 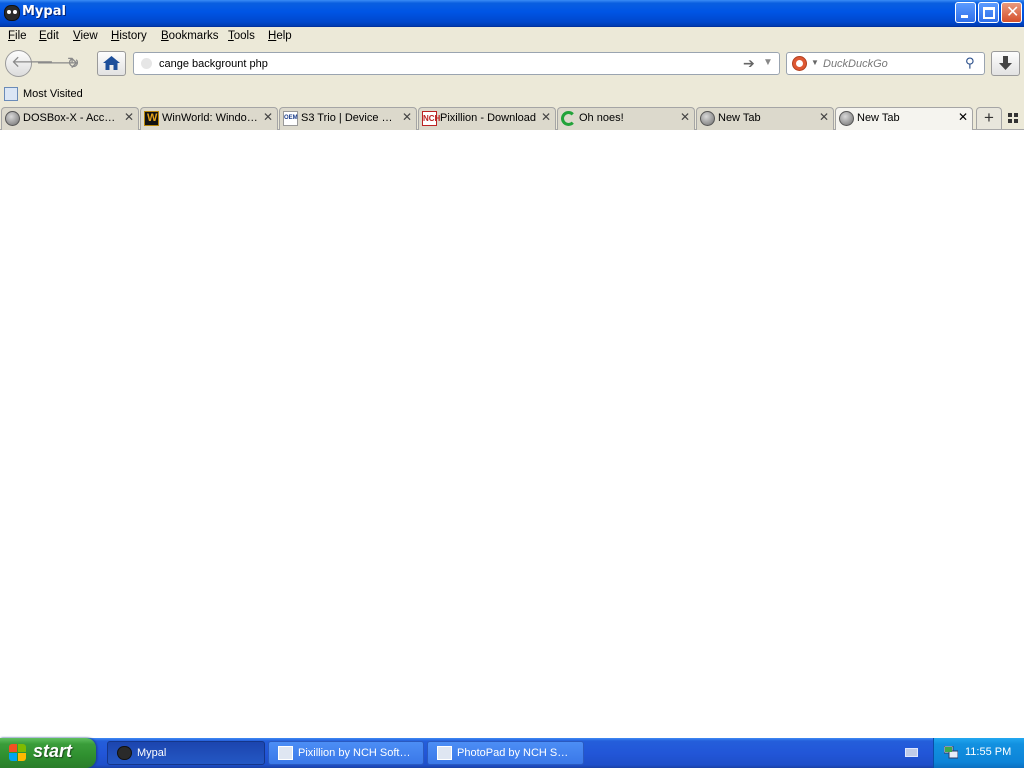 I want to click on downloads-button, so click(x=1005, y=63).